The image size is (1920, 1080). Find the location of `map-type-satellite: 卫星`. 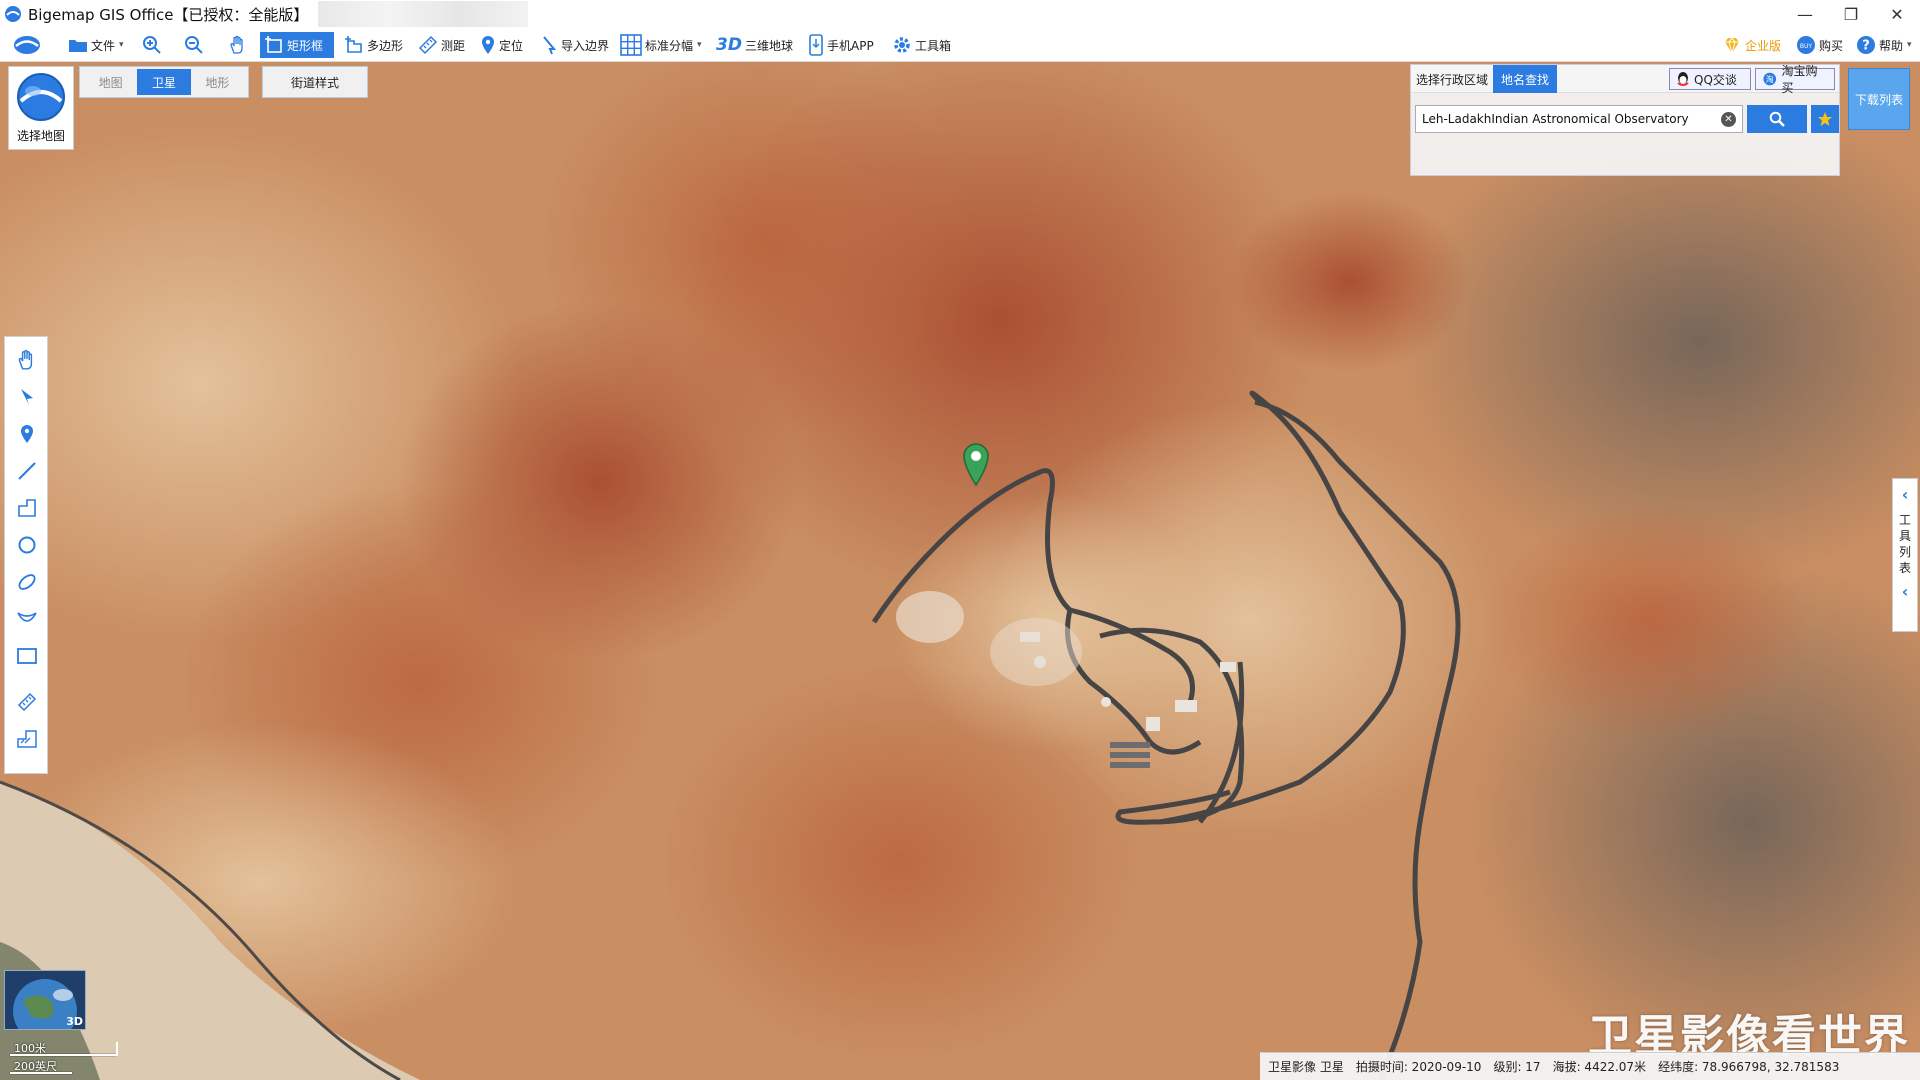

map-type-satellite: 卫星 is located at coordinates (164, 82).